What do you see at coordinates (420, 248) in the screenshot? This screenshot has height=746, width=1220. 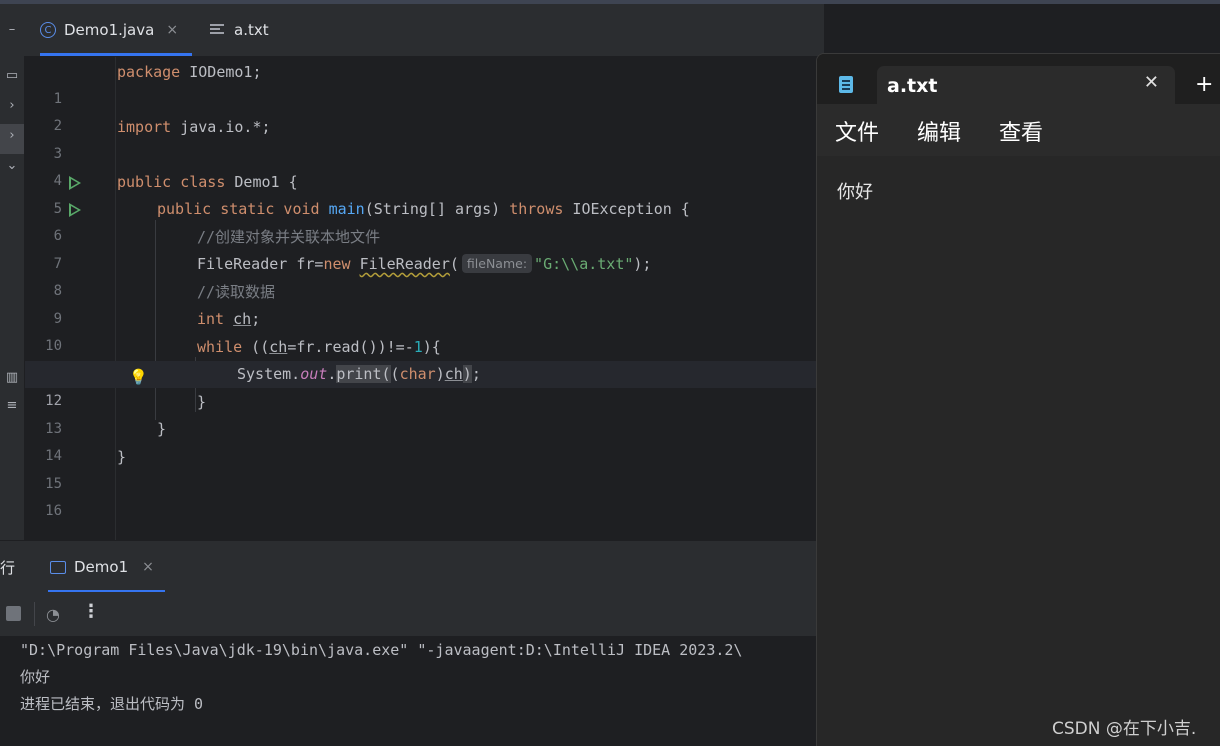 I see `code-line: 7 //创建对象并关联本地文件` at bounding box center [420, 248].